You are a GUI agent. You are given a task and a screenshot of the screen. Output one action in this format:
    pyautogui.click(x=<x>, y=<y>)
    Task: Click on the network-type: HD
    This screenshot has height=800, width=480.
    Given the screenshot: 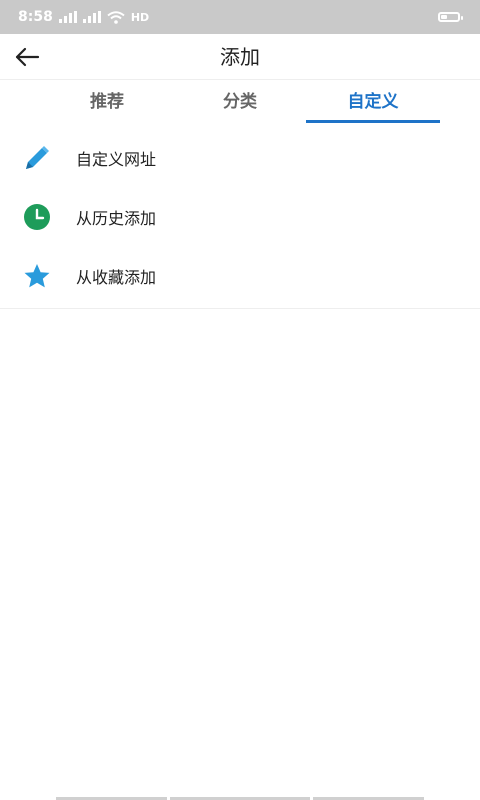 What is the action you would take?
    pyautogui.click(x=140, y=17)
    